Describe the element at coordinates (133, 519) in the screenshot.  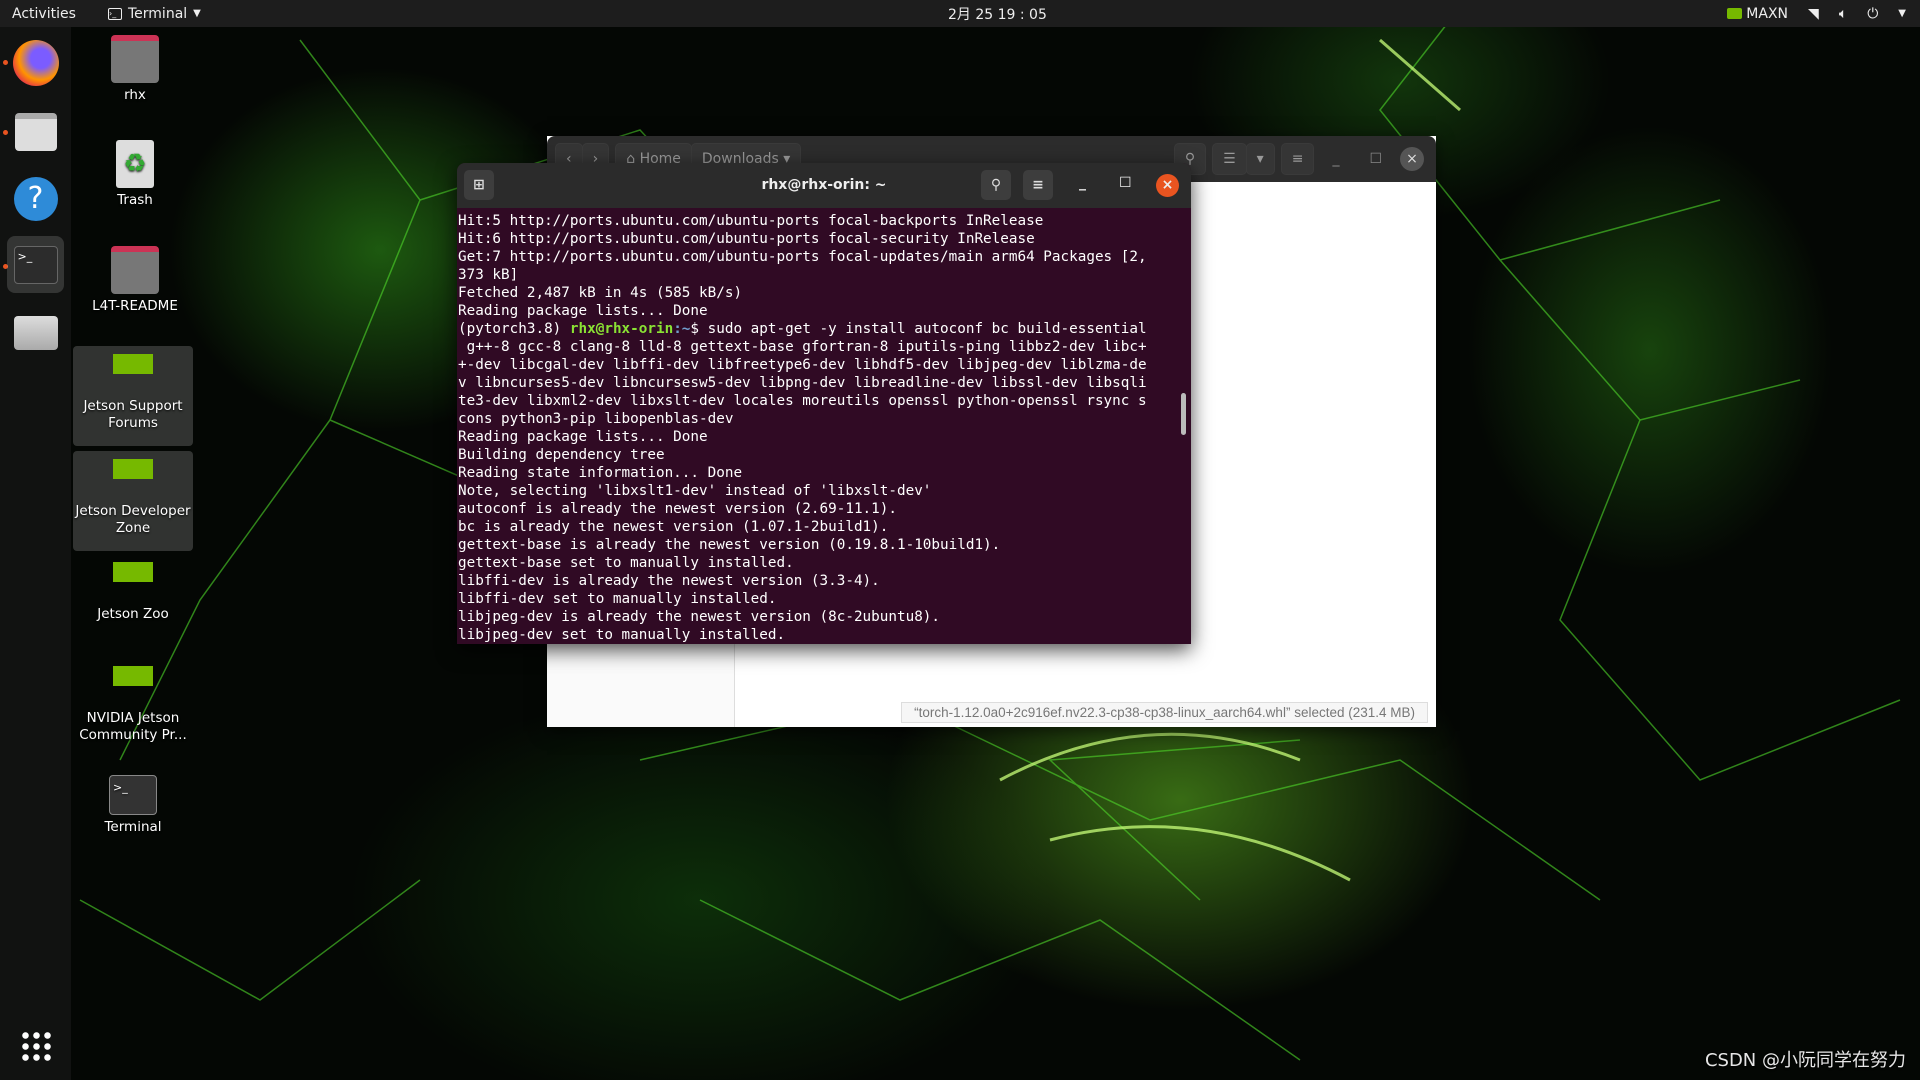
I see `desktop-item-label: Jetson Developer Zone` at that location.